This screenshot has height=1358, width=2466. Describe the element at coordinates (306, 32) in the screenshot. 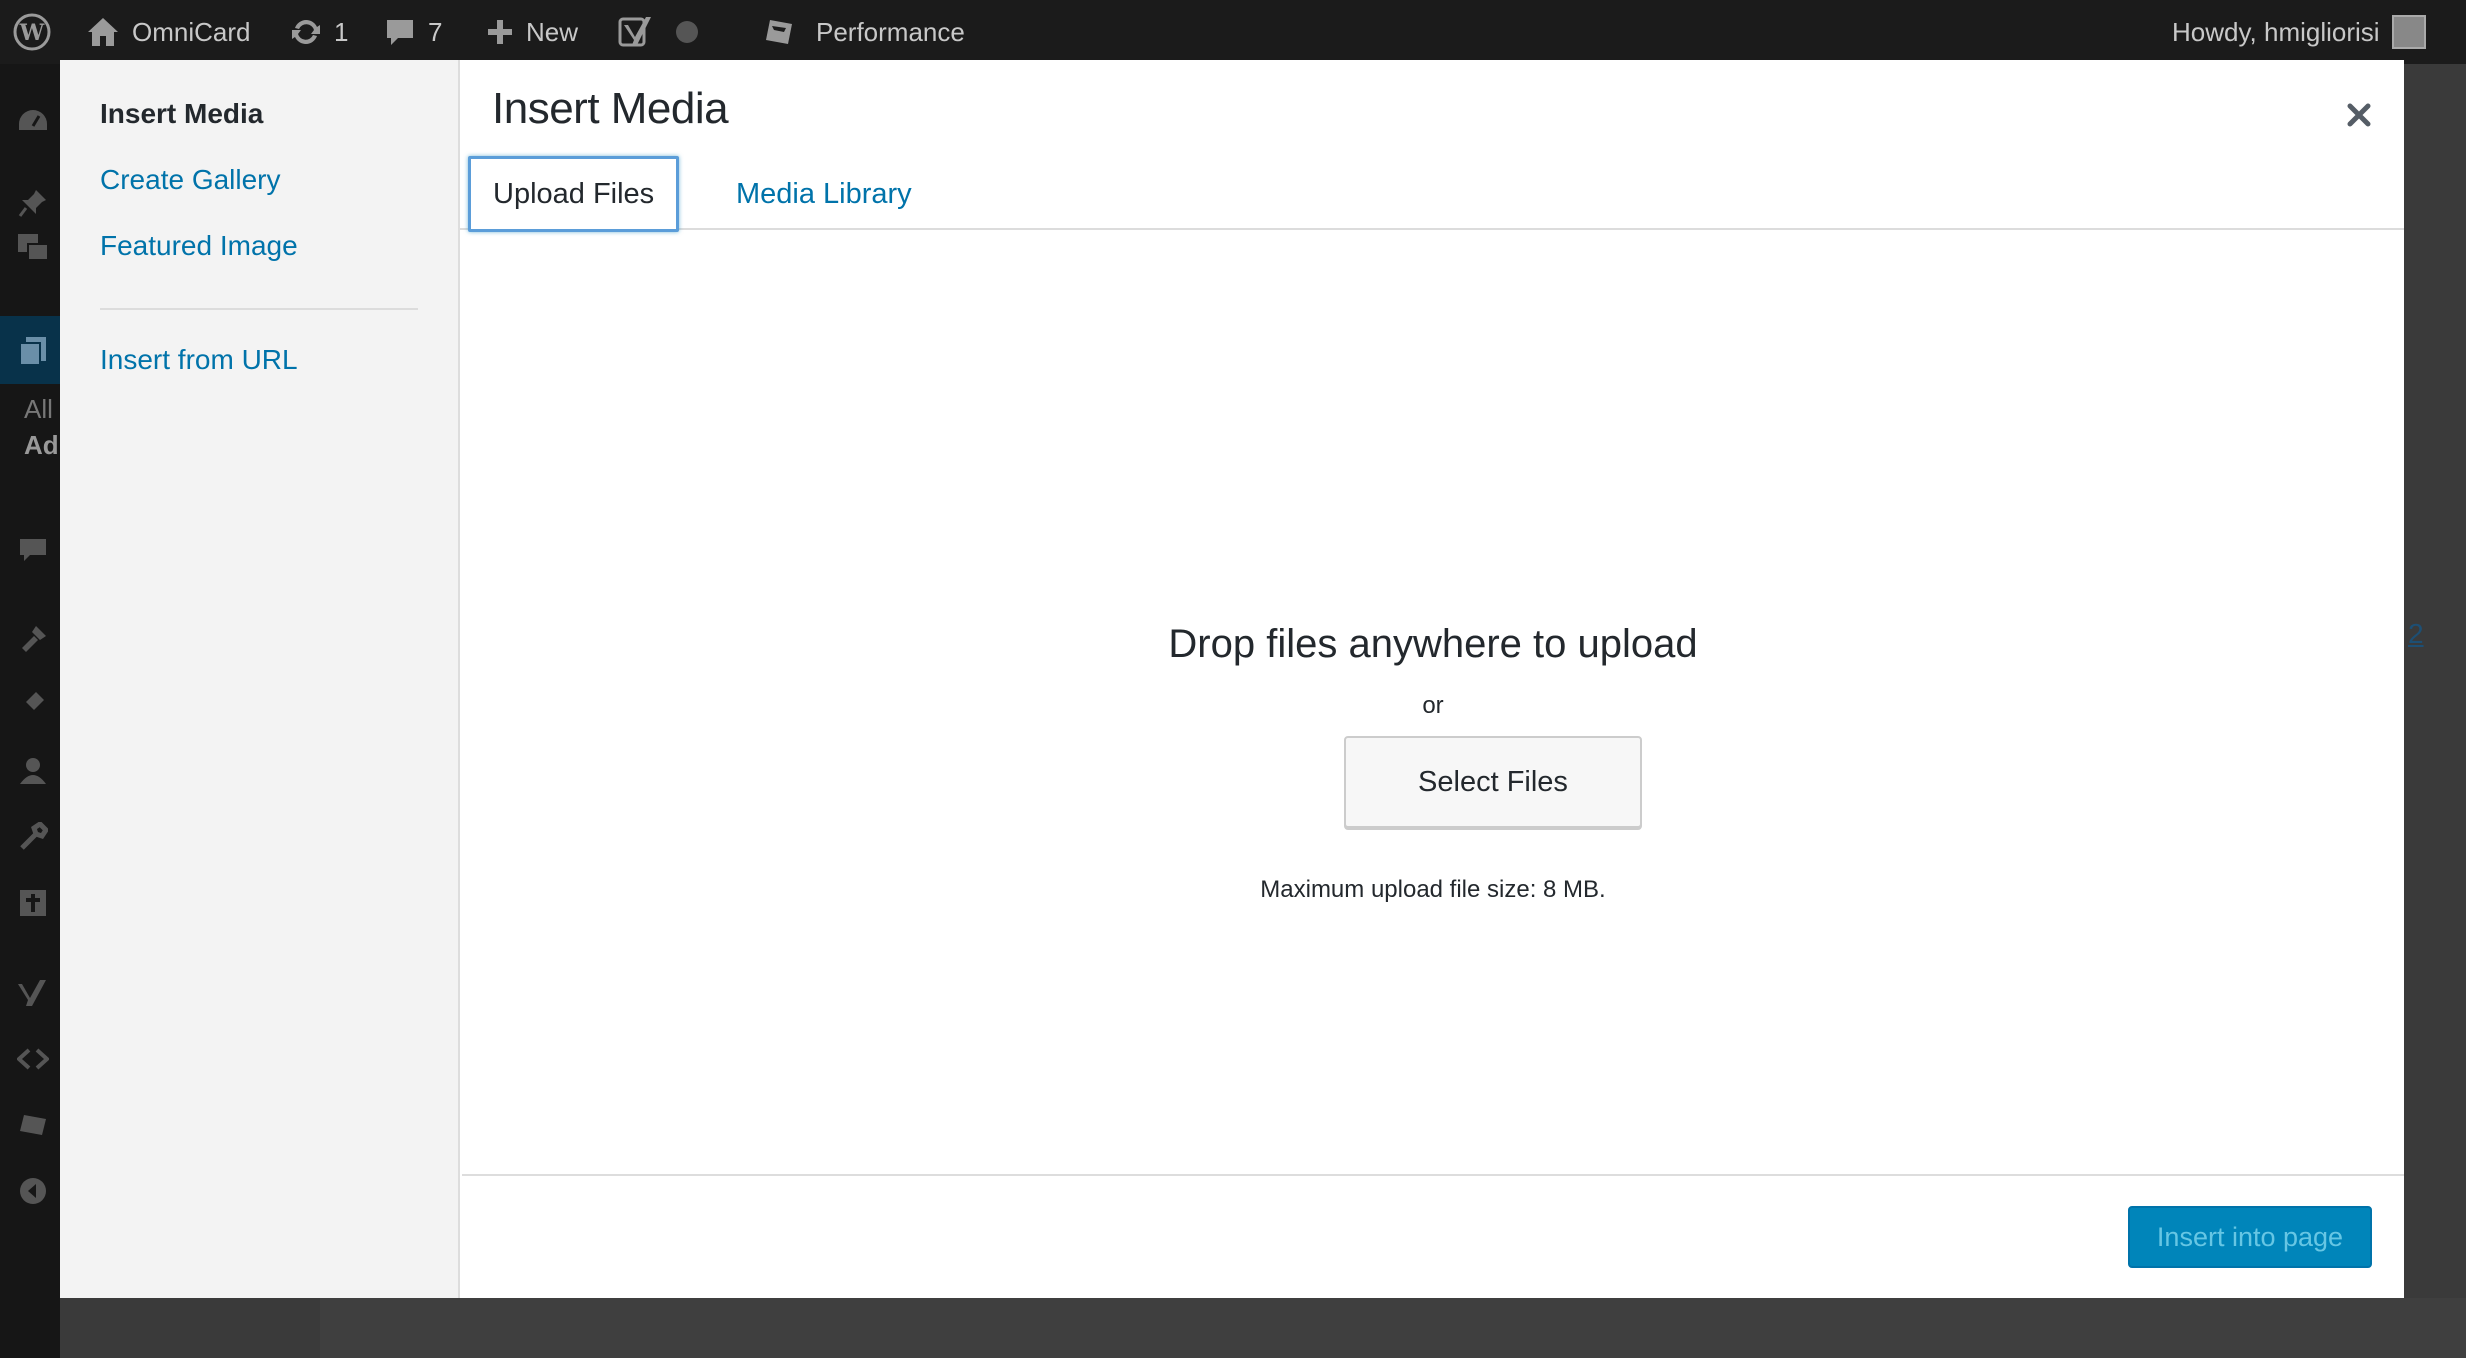

I see `refresh-icon` at that location.